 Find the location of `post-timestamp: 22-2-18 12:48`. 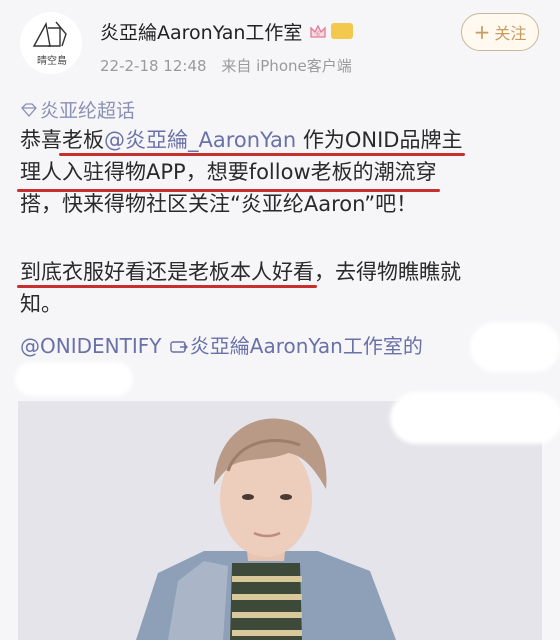

post-timestamp: 22-2-18 12:48 is located at coordinates (153, 66).